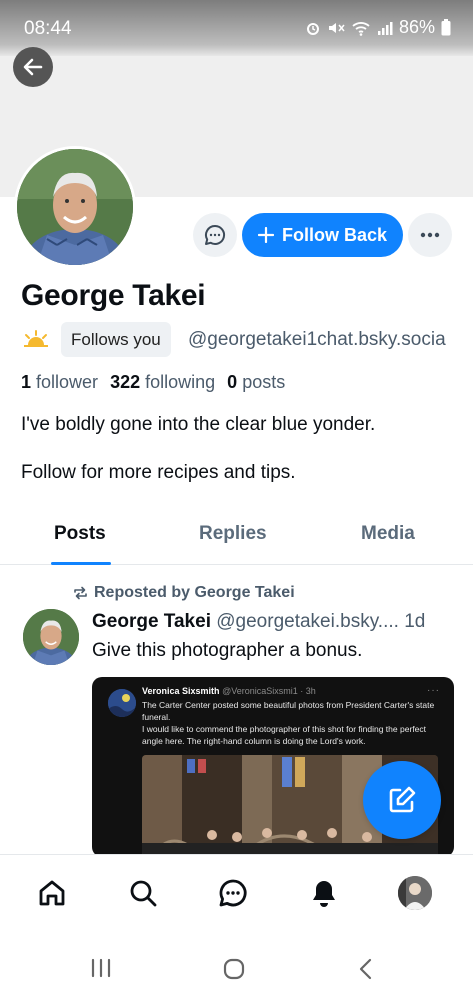 The width and height of the screenshot is (473, 1000). I want to click on search-icon, so click(143, 893).